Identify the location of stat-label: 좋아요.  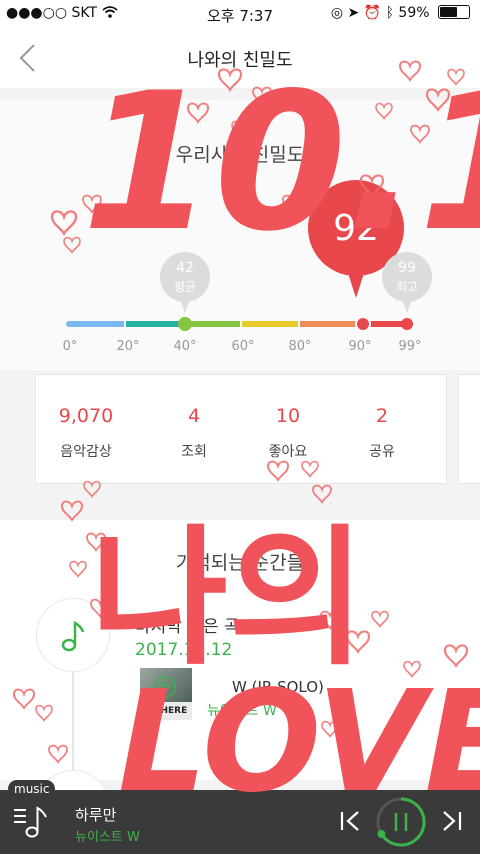
(288, 452).